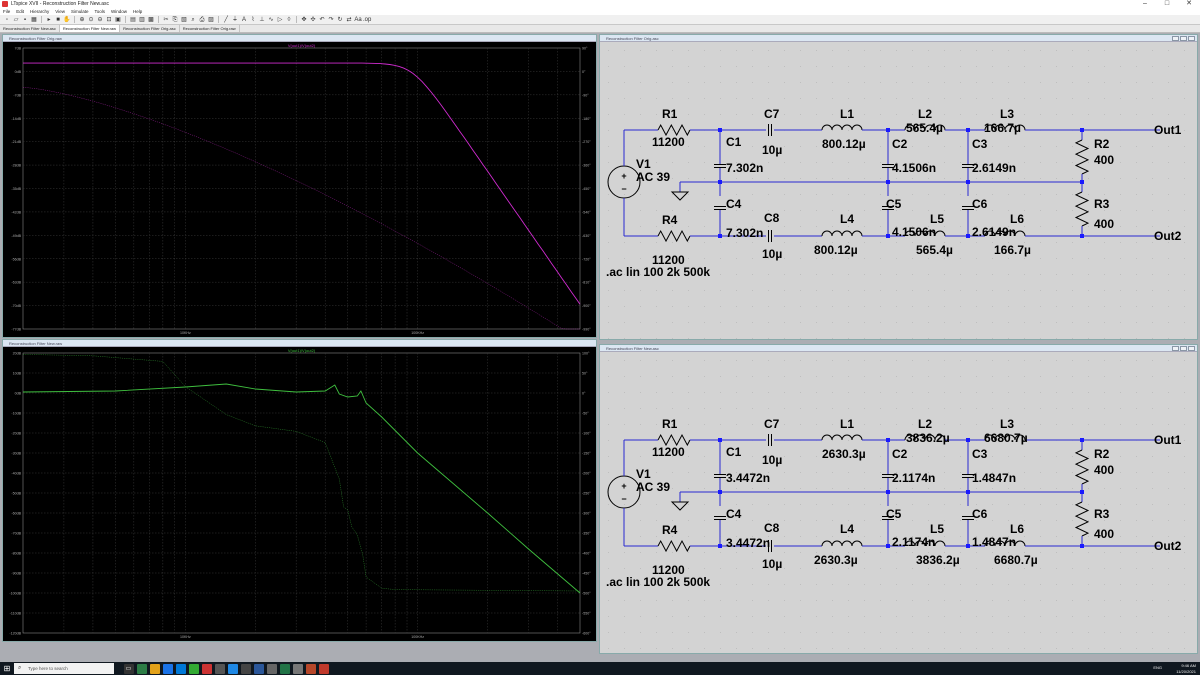 The image size is (1200, 675). Describe the element at coordinates (67, 20) in the screenshot. I see `hand-icon: ✋` at that location.